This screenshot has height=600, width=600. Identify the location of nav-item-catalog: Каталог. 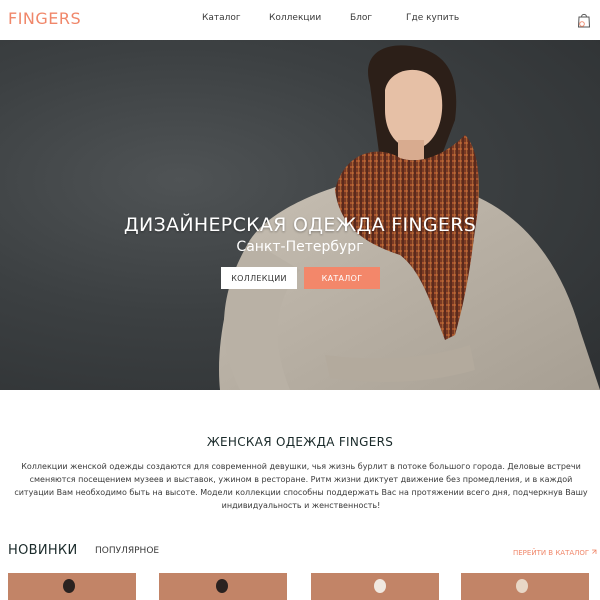
(221, 18).